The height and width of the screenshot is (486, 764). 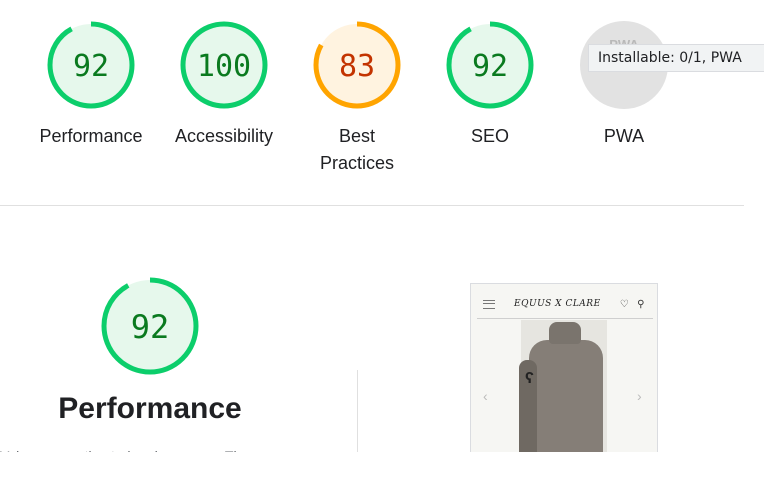 I want to click on gauge-best-practices-ring: 83, so click(x=357, y=65).